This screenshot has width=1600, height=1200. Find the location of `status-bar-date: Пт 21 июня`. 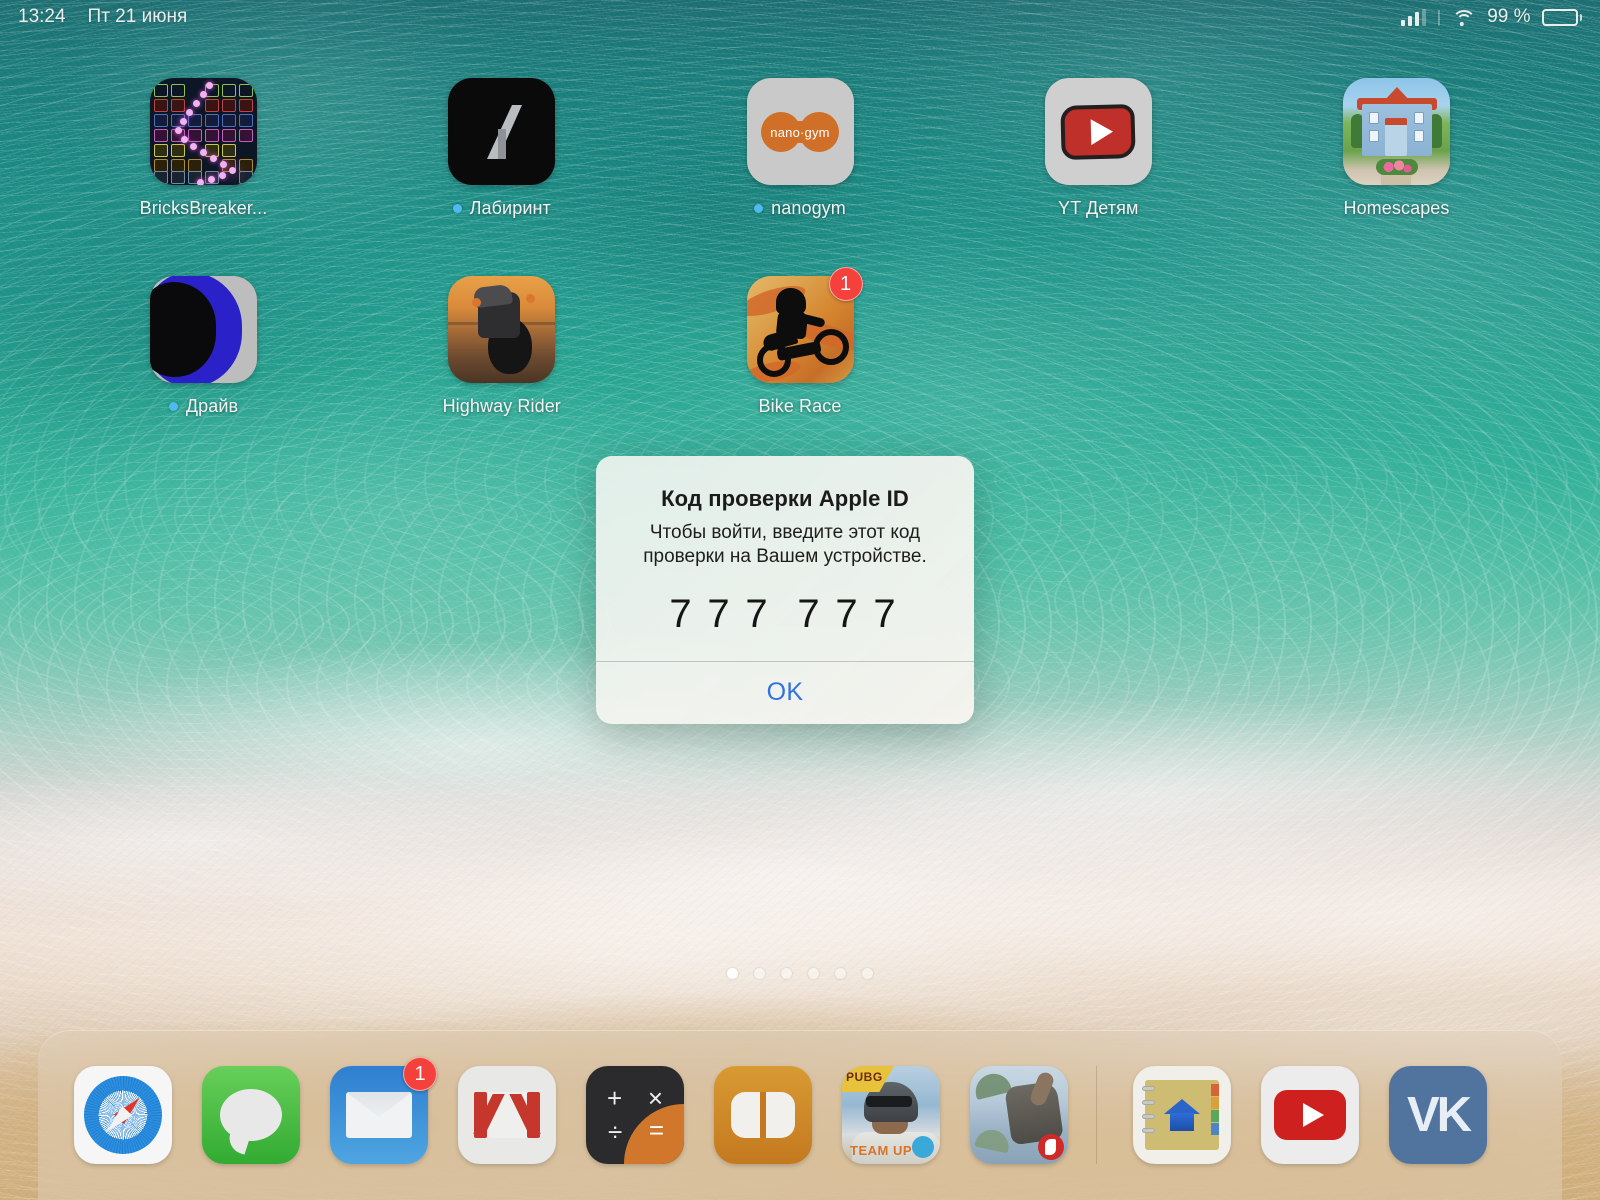

status-bar-date: Пт 21 июня is located at coordinates (137, 16).